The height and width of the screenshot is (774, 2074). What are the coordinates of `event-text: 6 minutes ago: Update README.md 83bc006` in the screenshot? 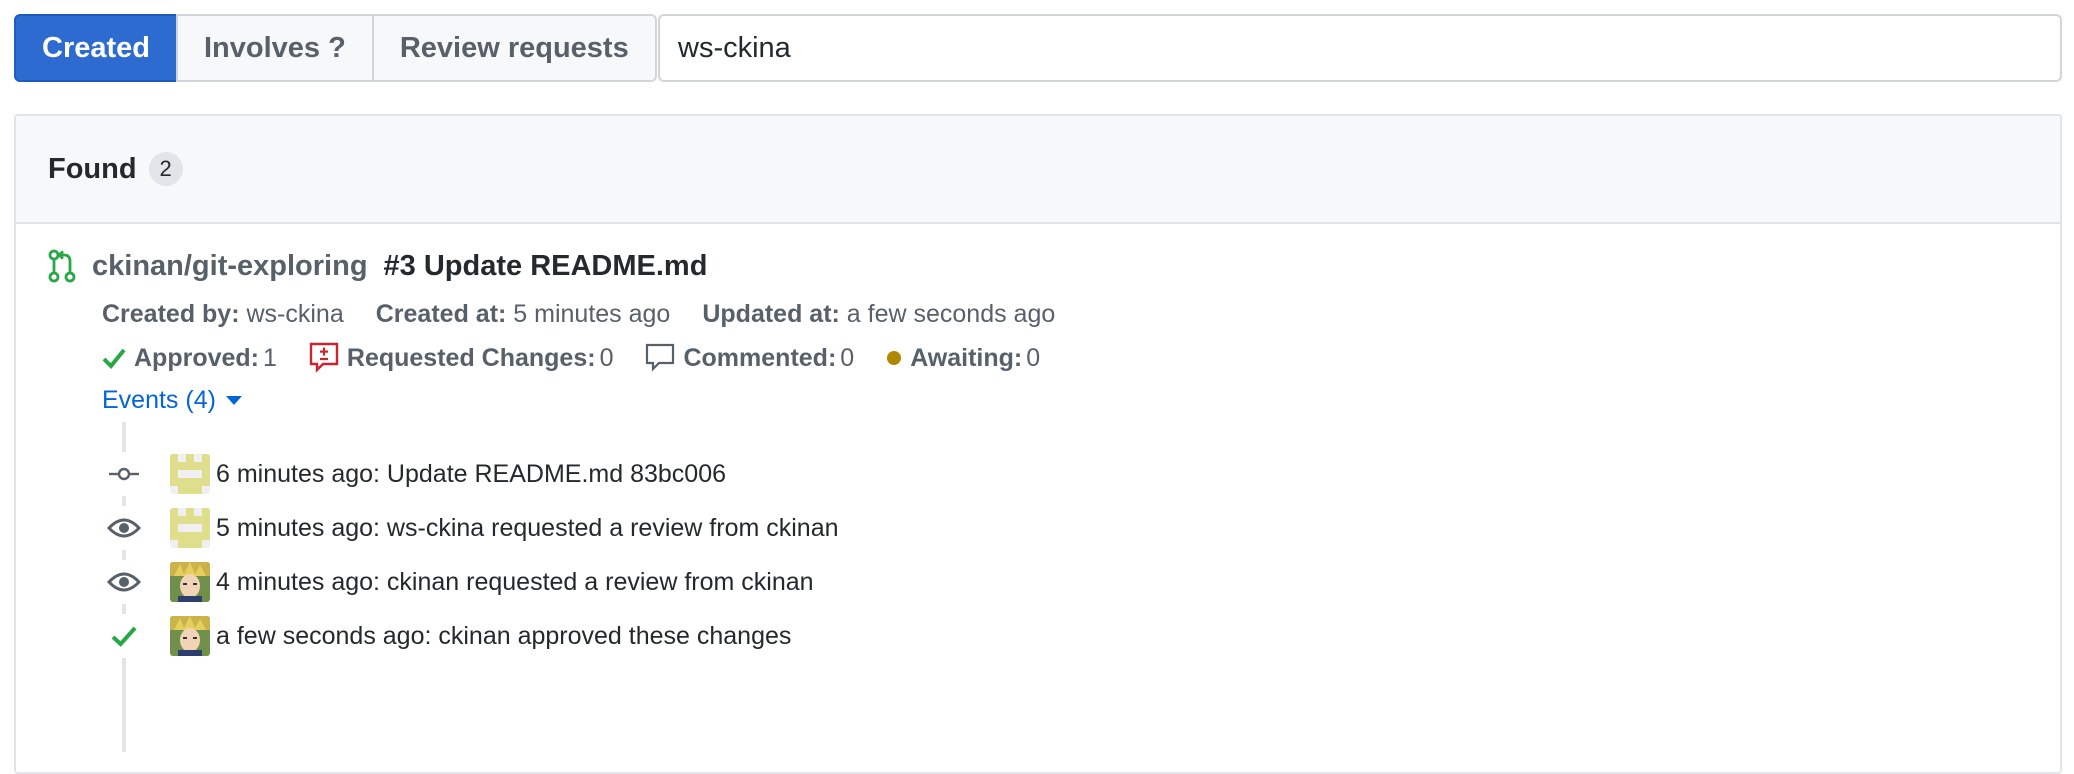 It's located at (471, 473).